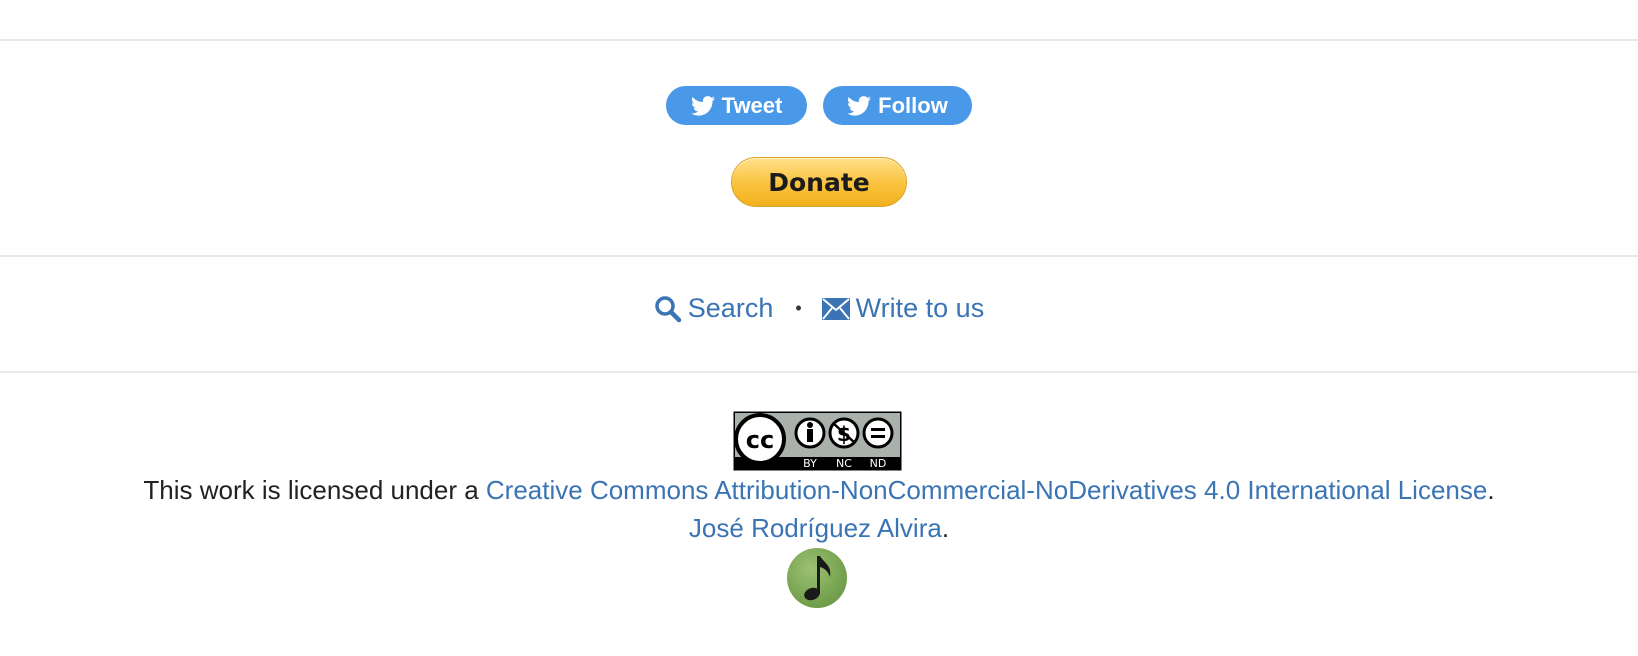 The image size is (1638, 656). I want to click on footer-links: Search • Write to us, so click(819, 308).